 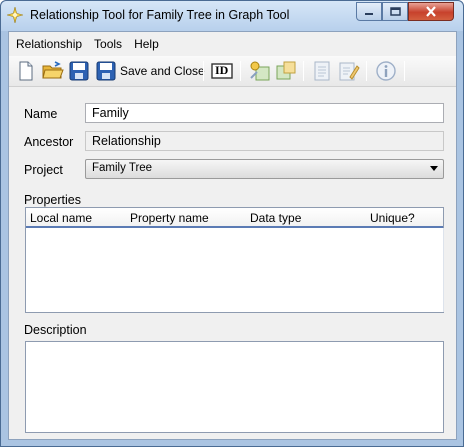 I want to click on open-button, so click(x=53, y=71).